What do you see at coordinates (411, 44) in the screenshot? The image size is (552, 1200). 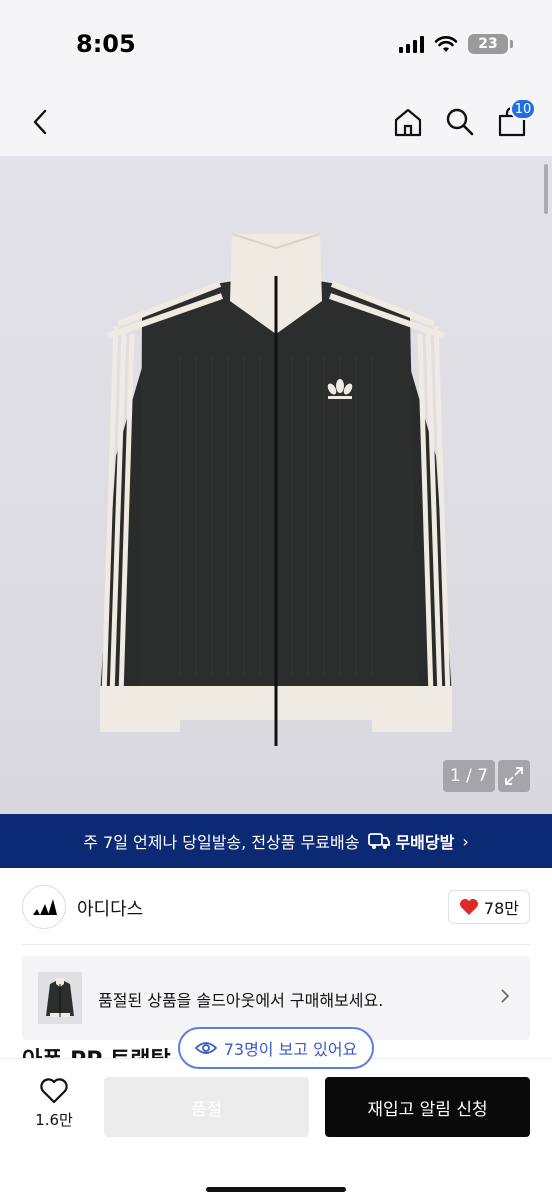 I see `signal-icon` at bounding box center [411, 44].